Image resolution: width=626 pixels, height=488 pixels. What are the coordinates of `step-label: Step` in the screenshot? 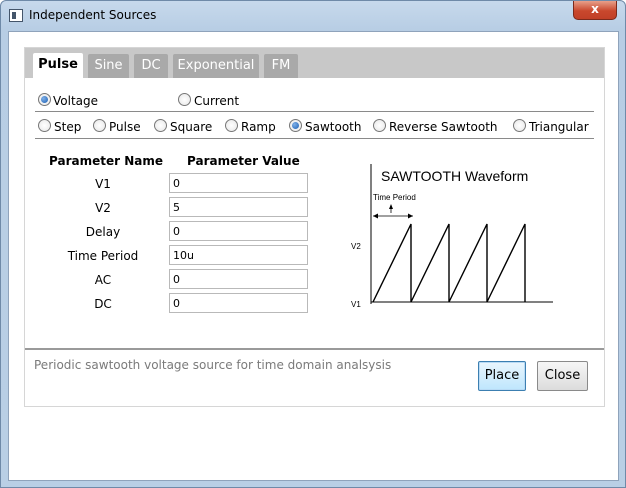 It's located at (68, 127).